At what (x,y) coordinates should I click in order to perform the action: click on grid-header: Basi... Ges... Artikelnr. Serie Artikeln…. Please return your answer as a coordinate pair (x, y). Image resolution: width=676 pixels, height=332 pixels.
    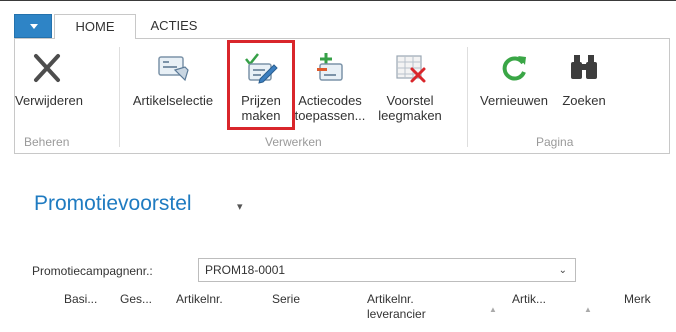
    Looking at the image, I should click on (338, 310).